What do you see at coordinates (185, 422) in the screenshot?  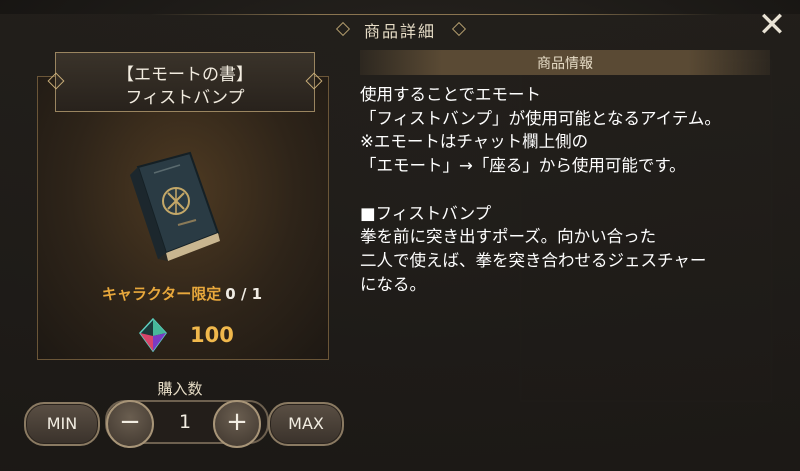 I see `quantity-value: 1` at bounding box center [185, 422].